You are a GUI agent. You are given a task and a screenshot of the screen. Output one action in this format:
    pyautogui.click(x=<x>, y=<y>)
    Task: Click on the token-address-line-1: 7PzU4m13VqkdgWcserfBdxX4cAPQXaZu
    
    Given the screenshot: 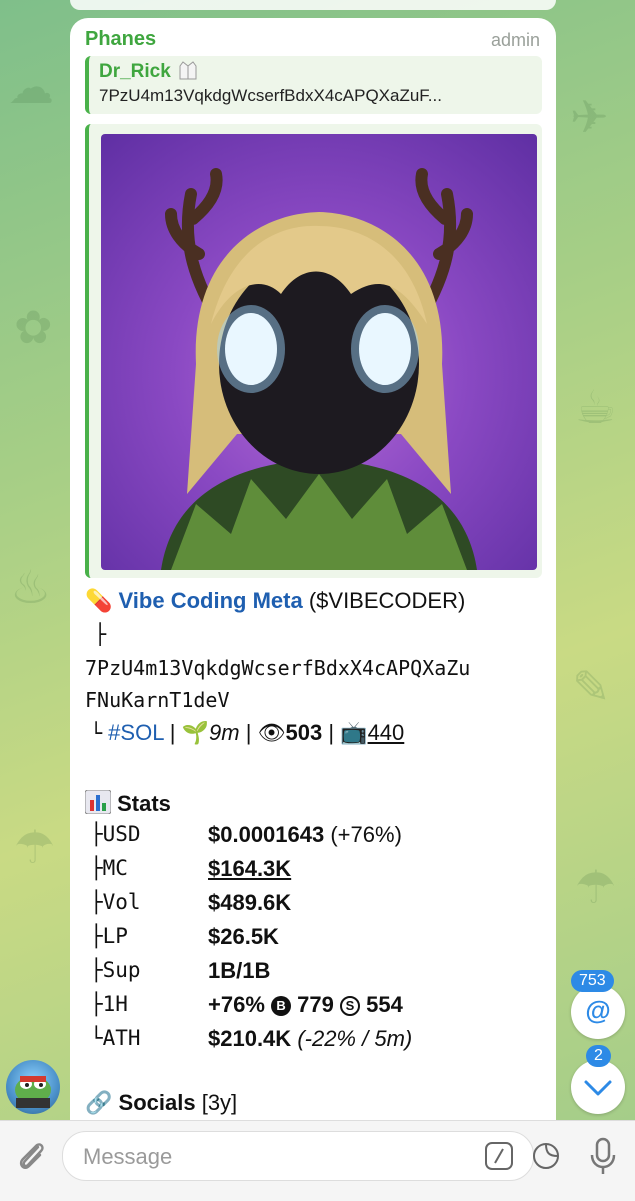 What is the action you would take?
    pyautogui.click(x=277, y=668)
    